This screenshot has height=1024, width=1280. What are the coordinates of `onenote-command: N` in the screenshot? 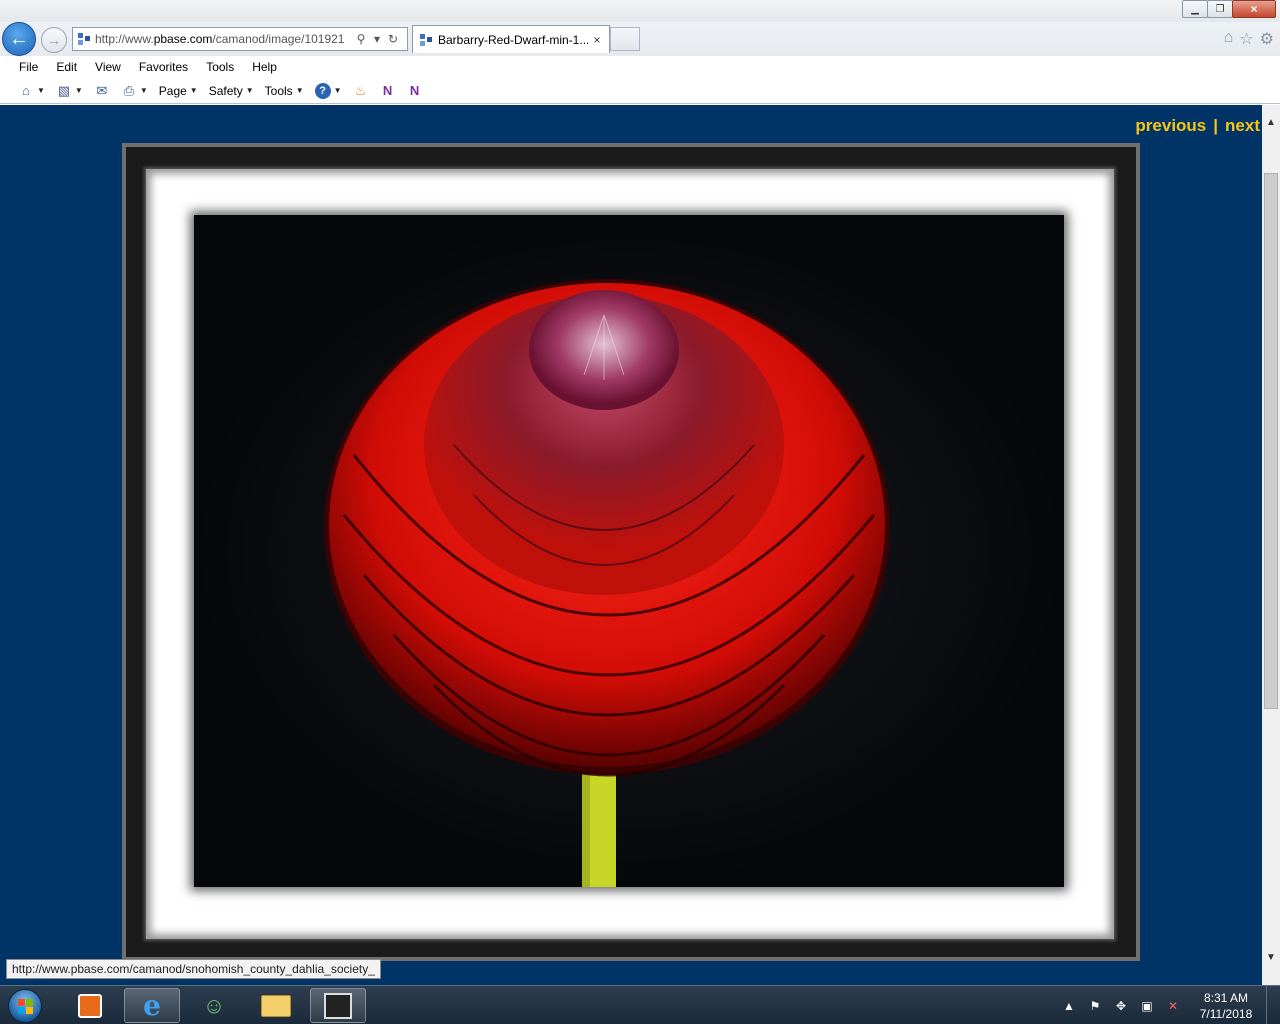 It's located at (388, 91).